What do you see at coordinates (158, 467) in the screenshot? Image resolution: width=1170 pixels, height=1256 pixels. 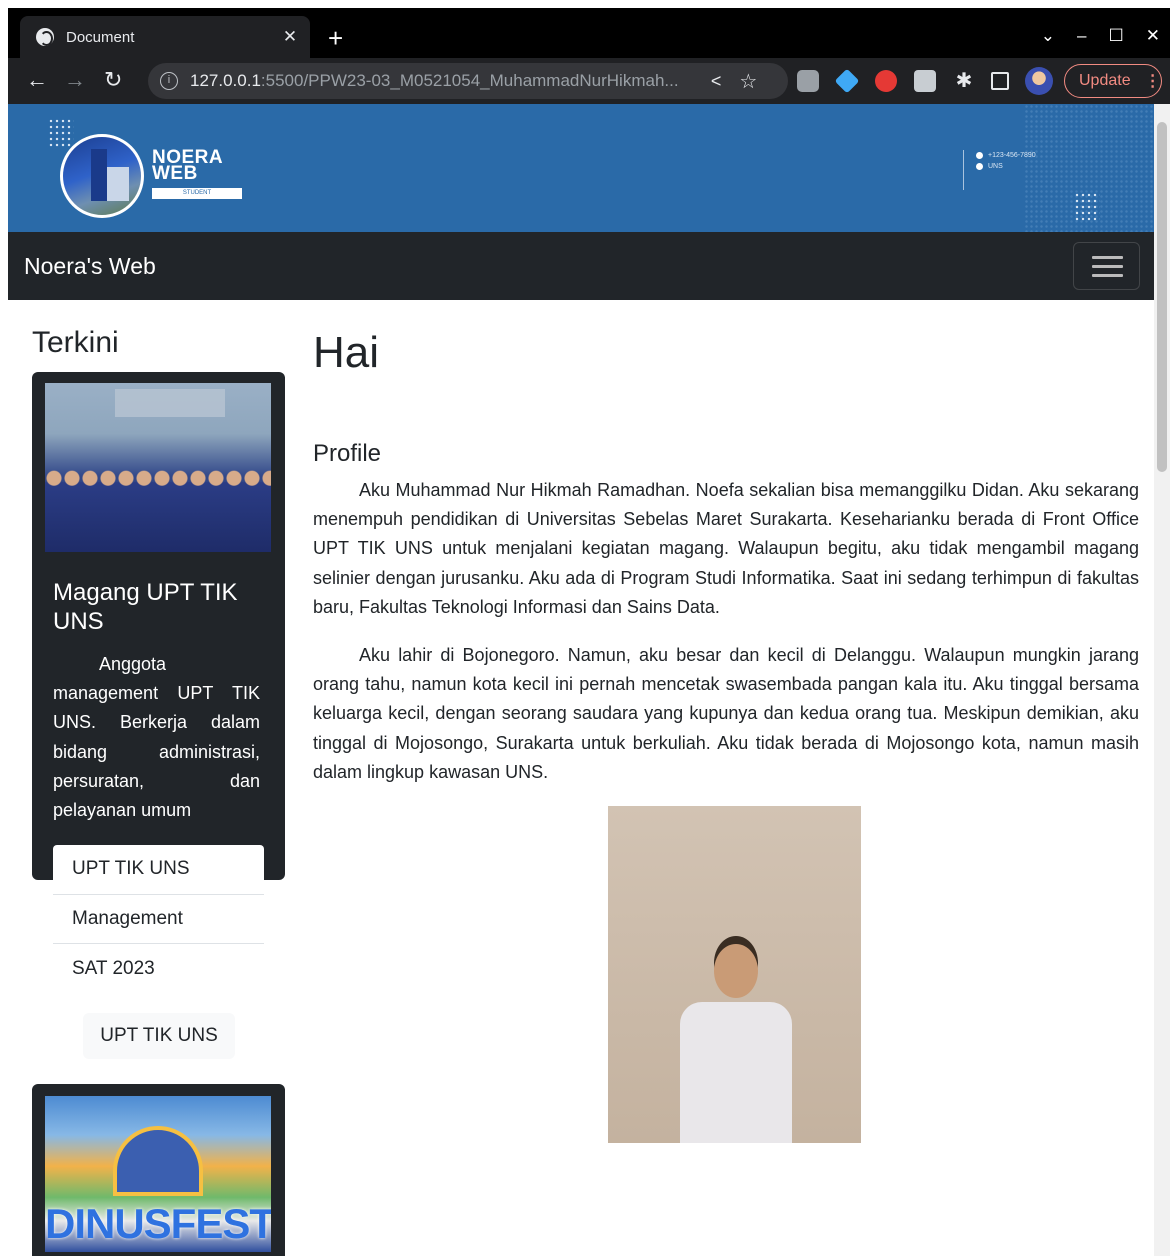 I see `internship-group-photo` at bounding box center [158, 467].